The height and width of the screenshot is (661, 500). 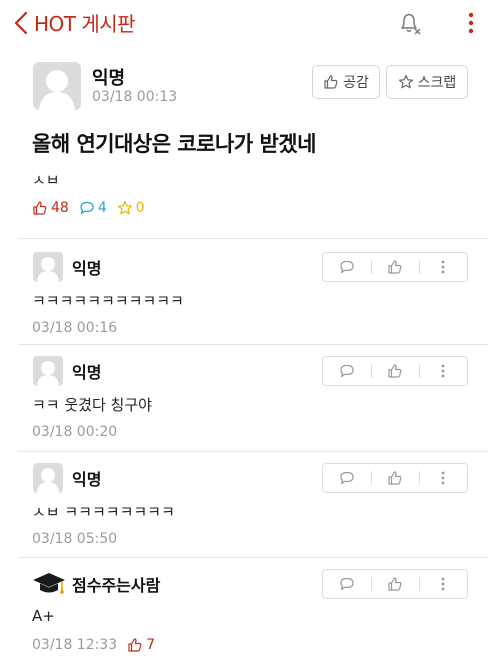 What do you see at coordinates (116, 585) in the screenshot?
I see `comment-author: 점수주는사람` at bounding box center [116, 585].